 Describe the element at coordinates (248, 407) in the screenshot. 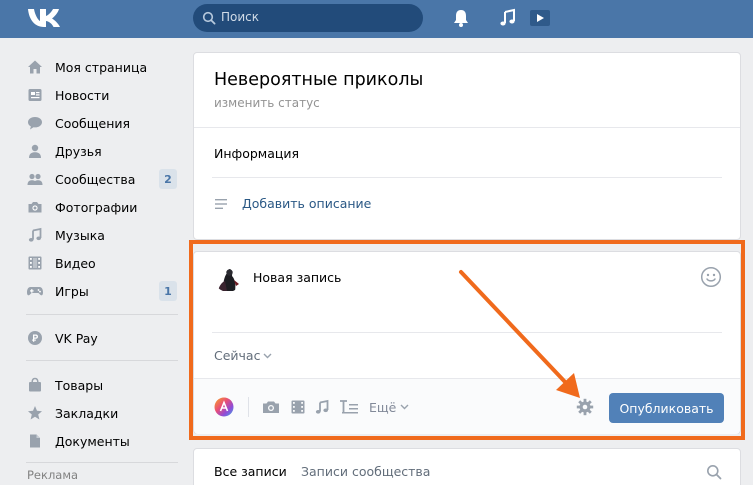

I see `toolbar-divider` at that location.